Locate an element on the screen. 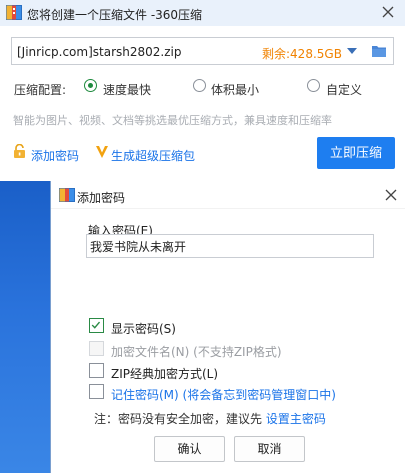 This screenshot has height=473, width=405. show-password-label: 显示密码(S) is located at coordinates (143, 328).